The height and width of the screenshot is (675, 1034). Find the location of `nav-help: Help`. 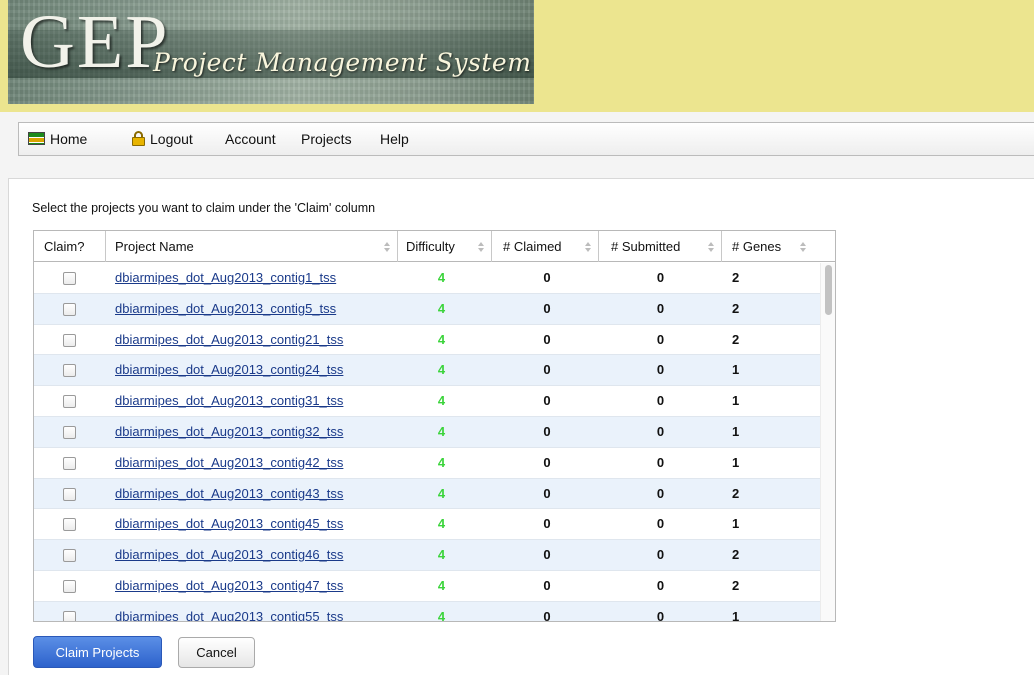

nav-help: Help is located at coordinates (394, 139).